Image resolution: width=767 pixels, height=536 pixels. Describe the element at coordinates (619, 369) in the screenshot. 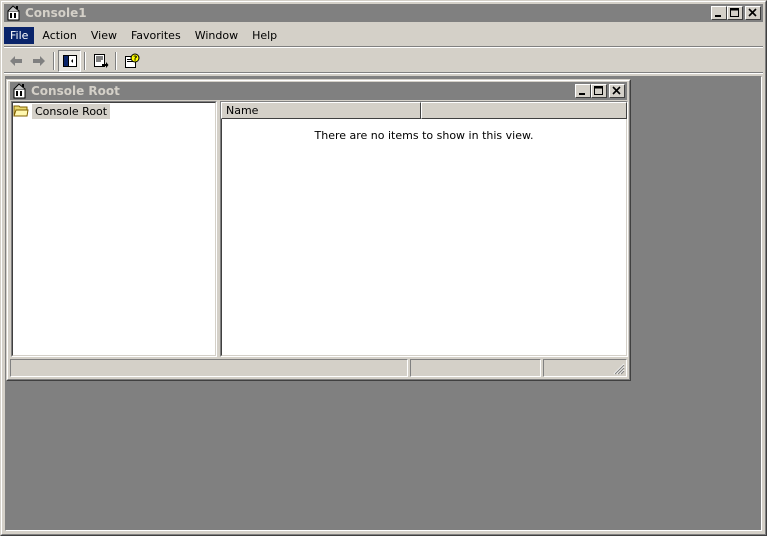

I see `resize-grip-icon` at that location.